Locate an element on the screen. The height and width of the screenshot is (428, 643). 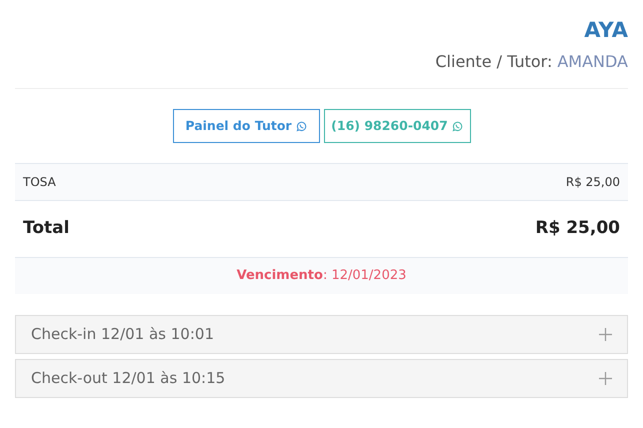
pet-name: AYA is located at coordinates (606, 30).